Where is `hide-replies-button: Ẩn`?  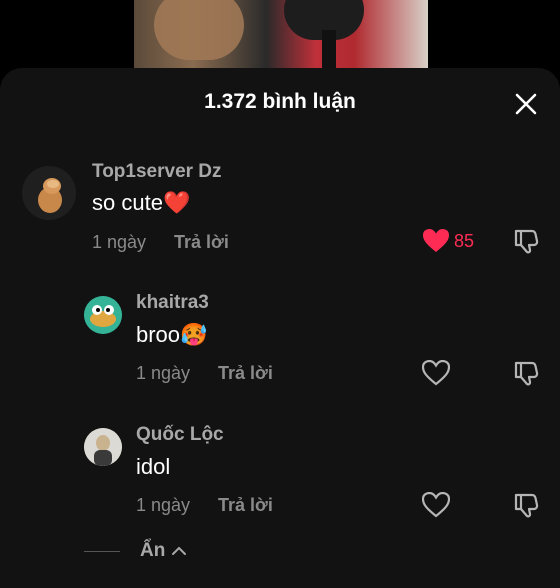 hide-replies-button: Ẩn is located at coordinates (152, 551).